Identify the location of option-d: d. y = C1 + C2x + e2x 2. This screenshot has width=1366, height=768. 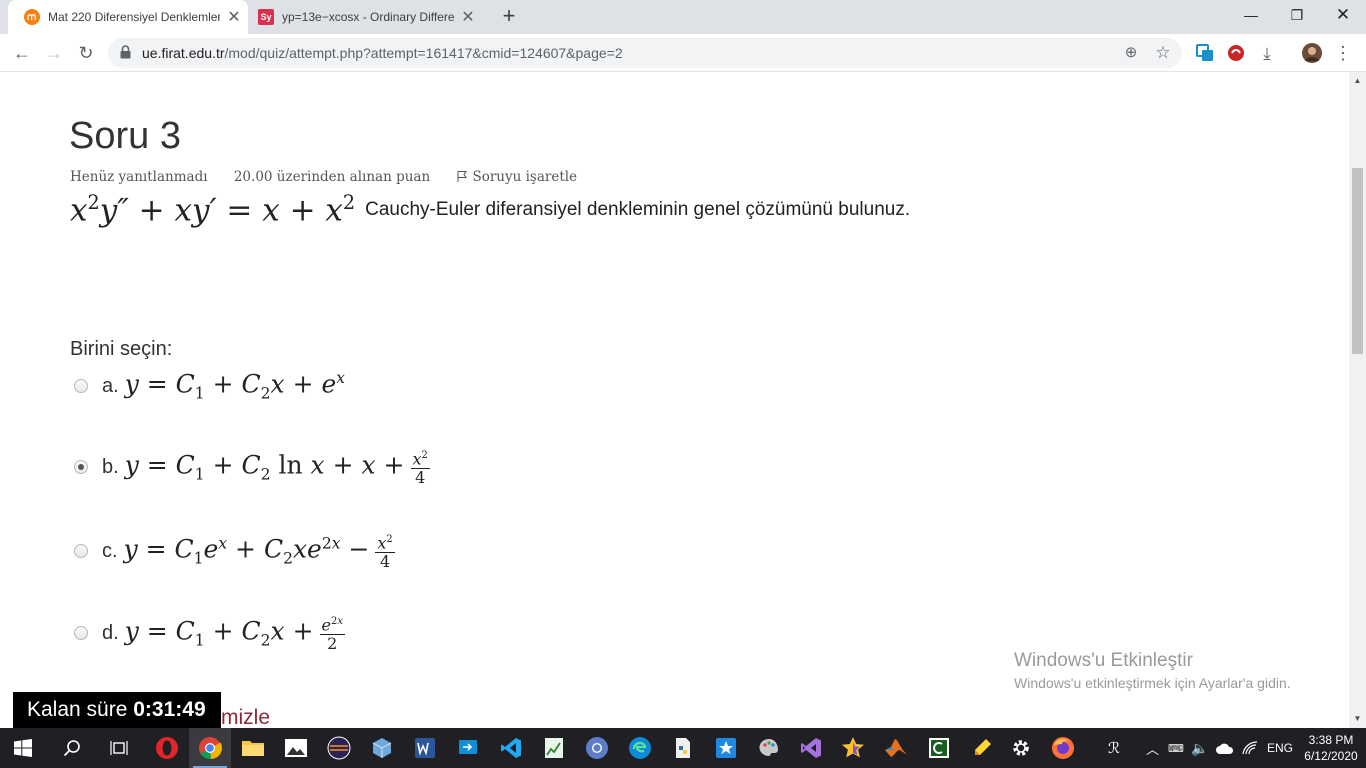
(209, 633).